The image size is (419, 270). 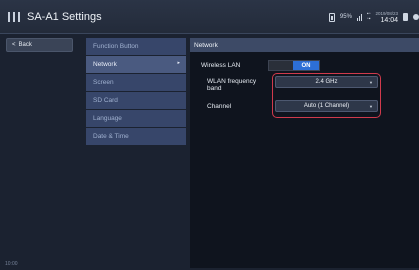 What do you see at coordinates (232, 81) in the screenshot?
I see `wlan-band-label-line1: WLAN frequency` at bounding box center [232, 81].